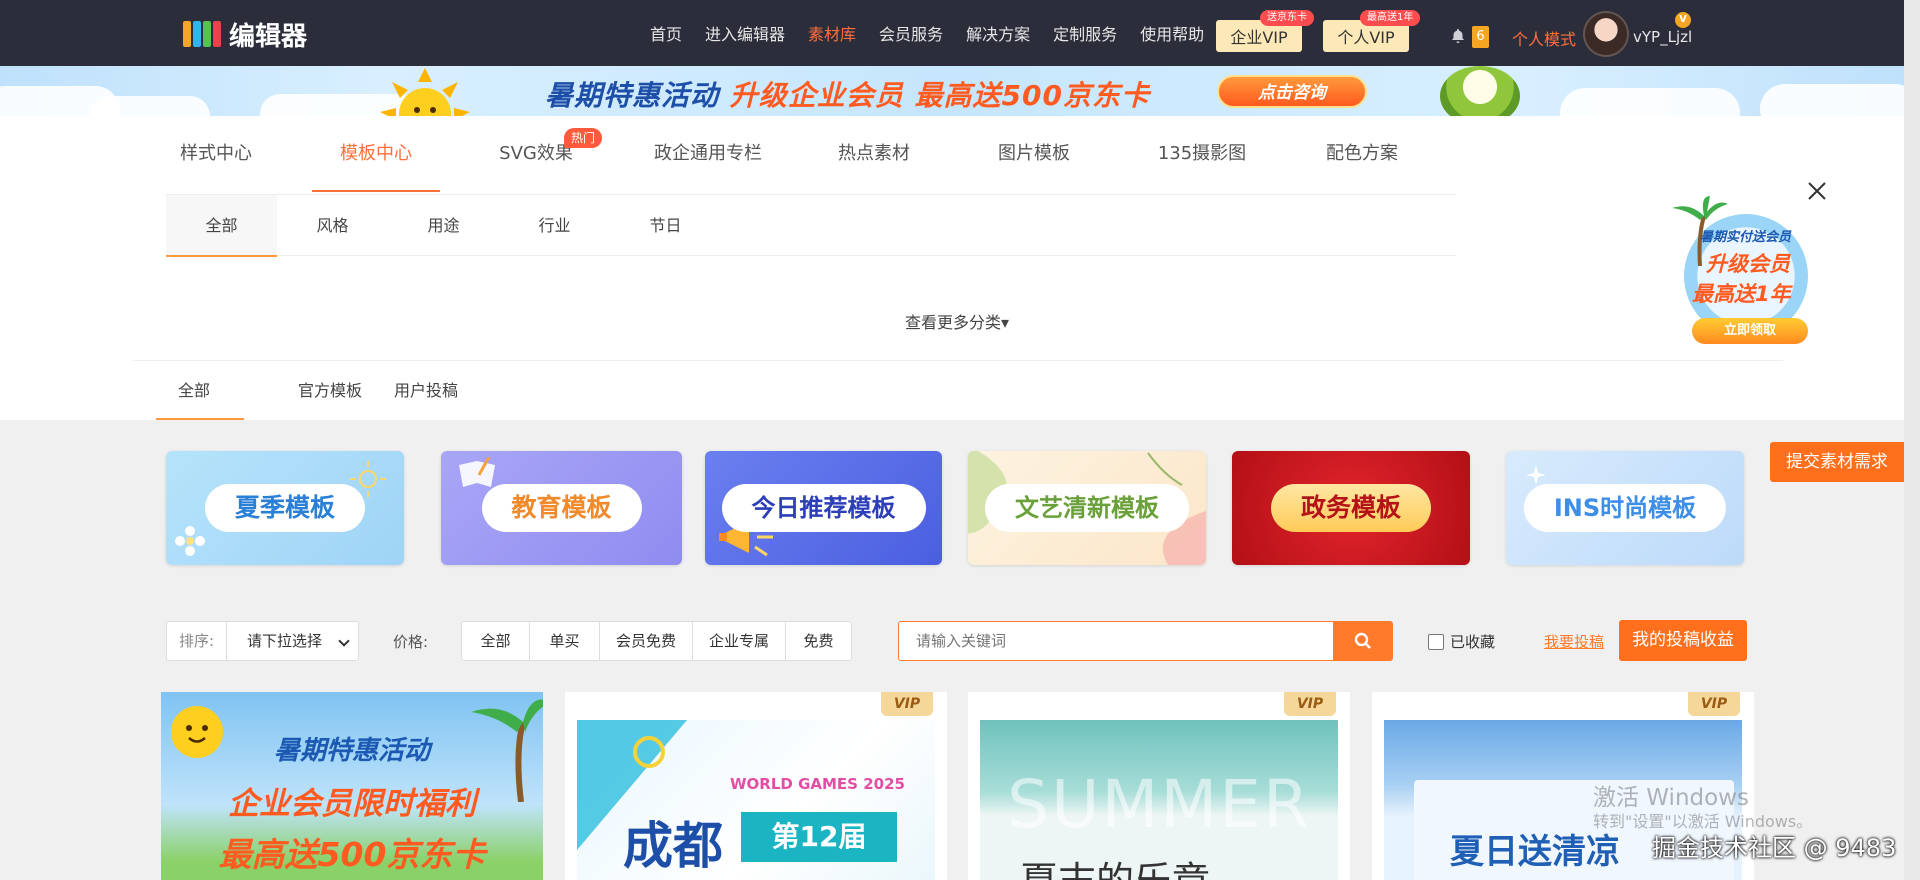 Image resolution: width=1920 pixels, height=880 pixels. What do you see at coordinates (874, 154) in the screenshot?
I see `tab-hot-materials: 热点素材` at bounding box center [874, 154].